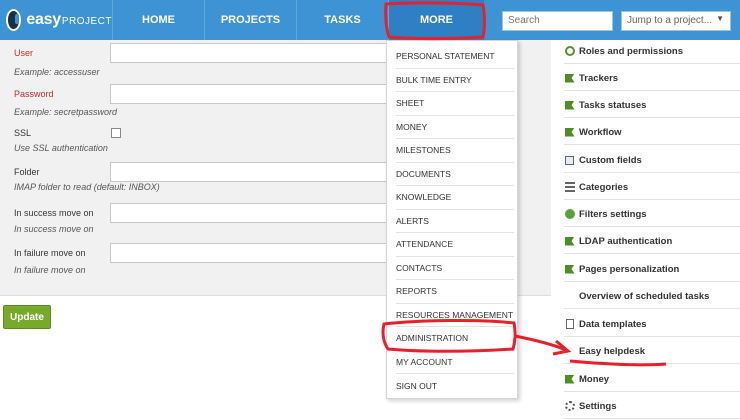 Image resolution: width=740 pixels, height=420 pixels. Describe the element at coordinates (652, 187) in the screenshot. I see `admin-item-categories: Categories` at that location.